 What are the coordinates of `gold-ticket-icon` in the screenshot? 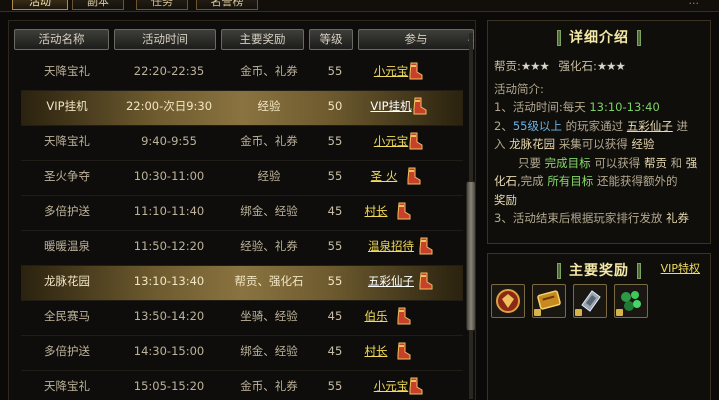 It's located at (549, 301).